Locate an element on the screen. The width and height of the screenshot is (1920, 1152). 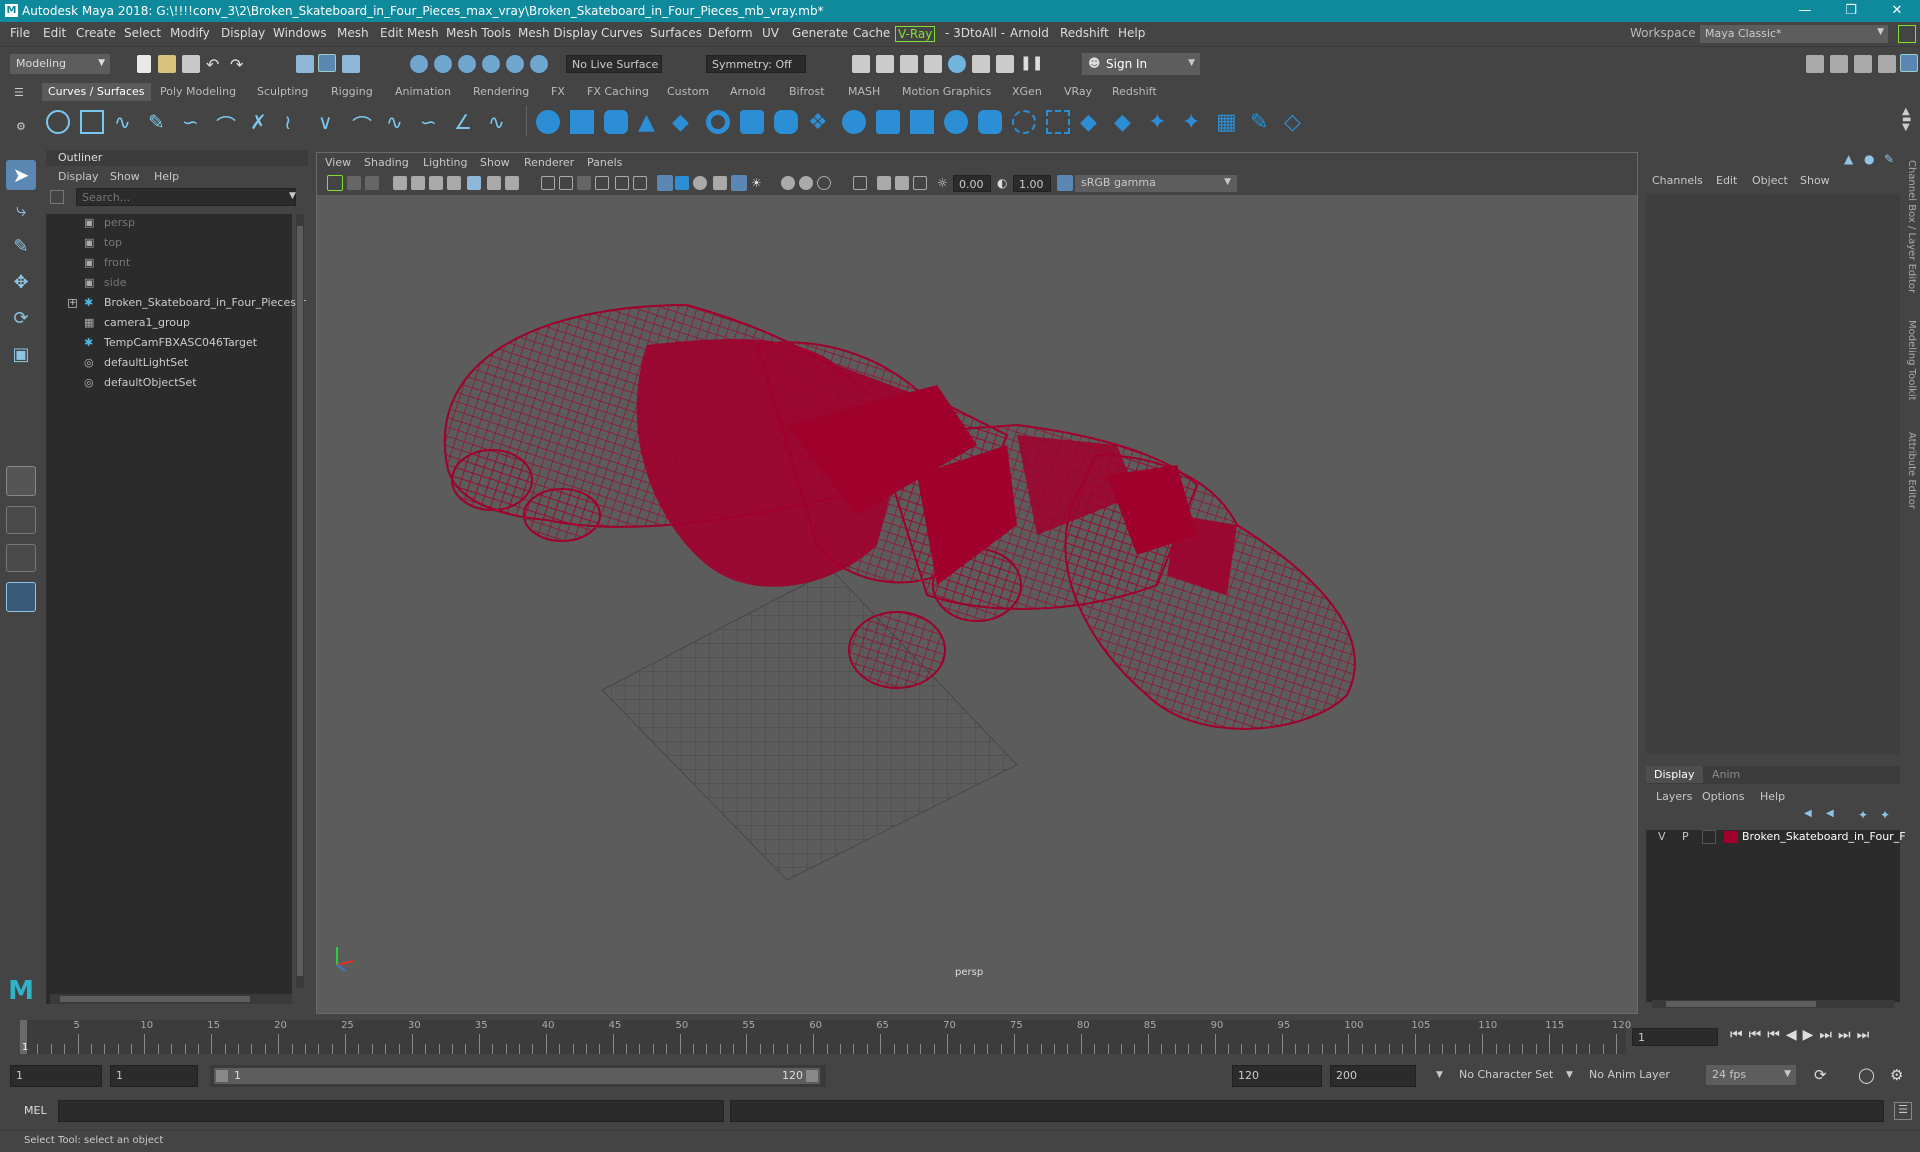
script-editor-icon: ☰ is located at coordinates (1903, 1111).